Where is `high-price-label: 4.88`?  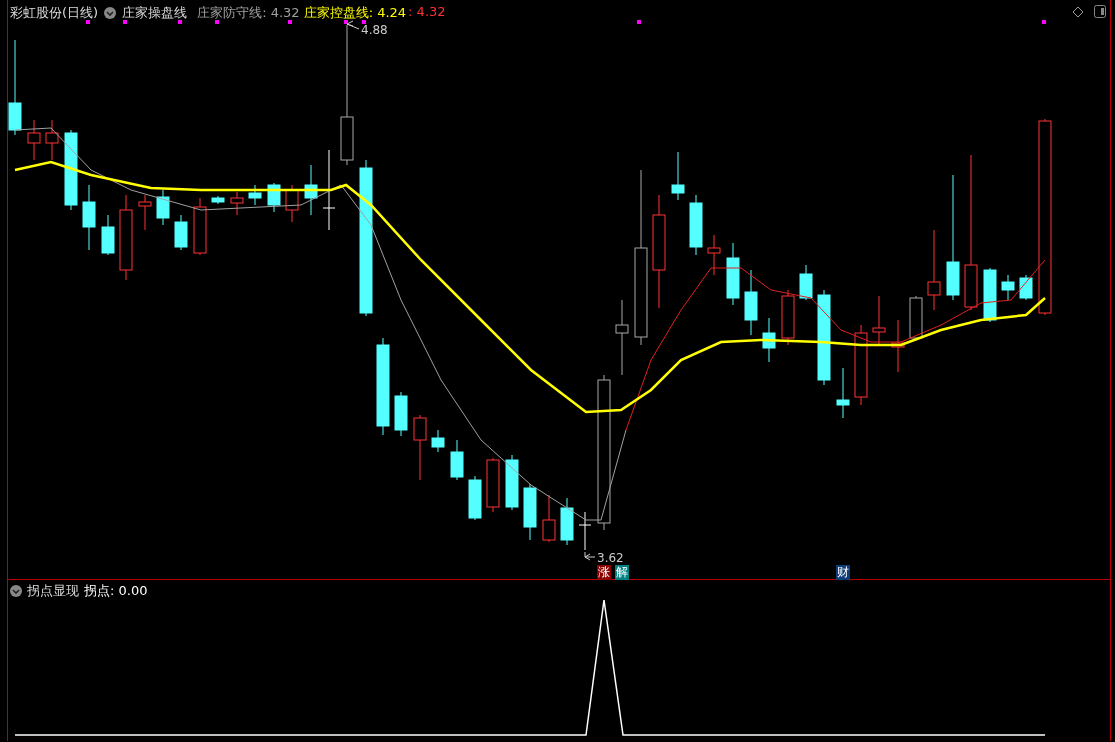 high-price-label: 4.88 is located at coordinates (374, 30).